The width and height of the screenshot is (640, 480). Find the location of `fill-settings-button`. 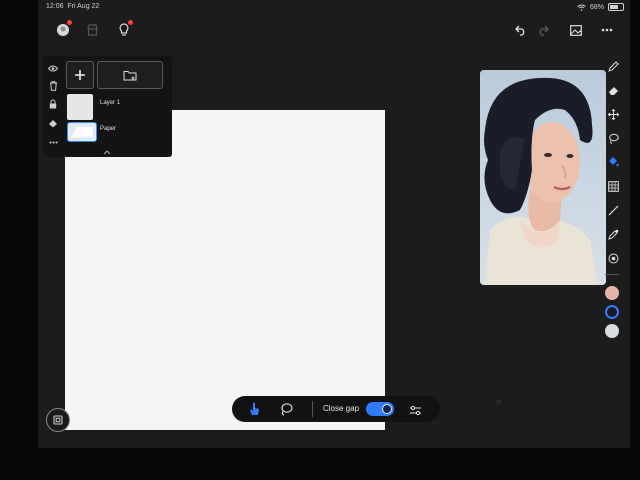

fill-settings-button is located at coordinates (415, 412).